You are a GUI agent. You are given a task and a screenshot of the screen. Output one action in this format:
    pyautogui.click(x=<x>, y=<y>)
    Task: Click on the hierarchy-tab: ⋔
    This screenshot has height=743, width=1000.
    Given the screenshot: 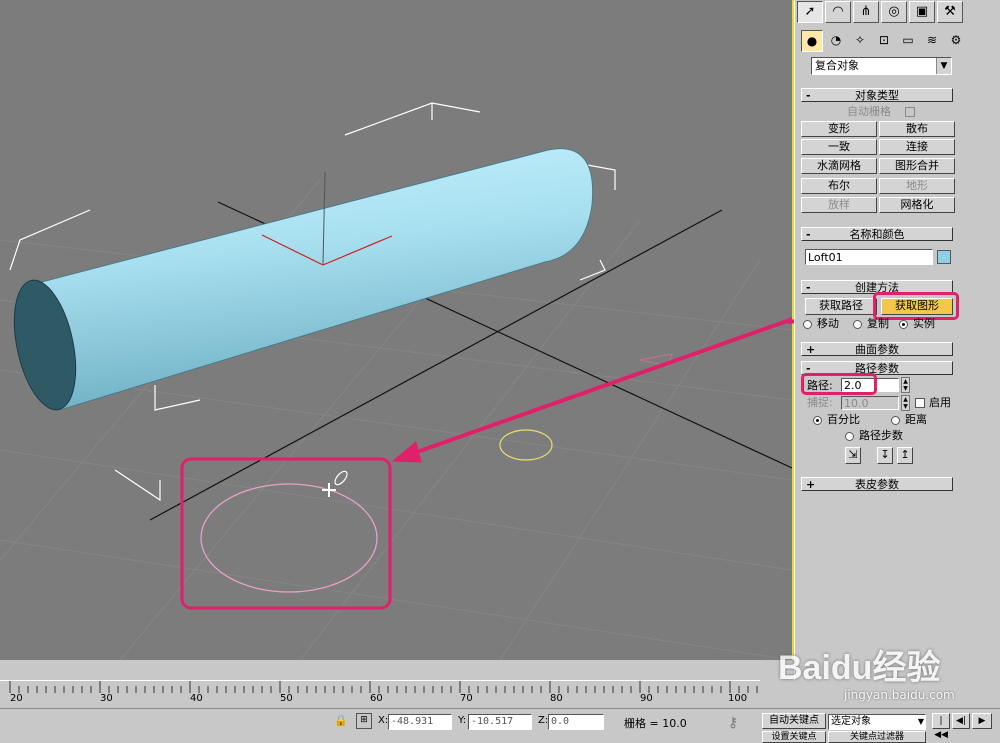 What is the action you would take?
    pyautogui.click(x=866, y=12)
    